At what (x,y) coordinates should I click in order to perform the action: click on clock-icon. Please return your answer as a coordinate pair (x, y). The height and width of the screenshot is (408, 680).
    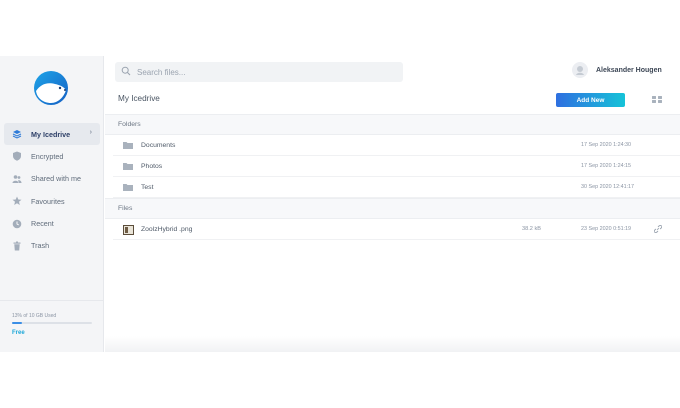
    Looking at the image, I should click on (17, 224).